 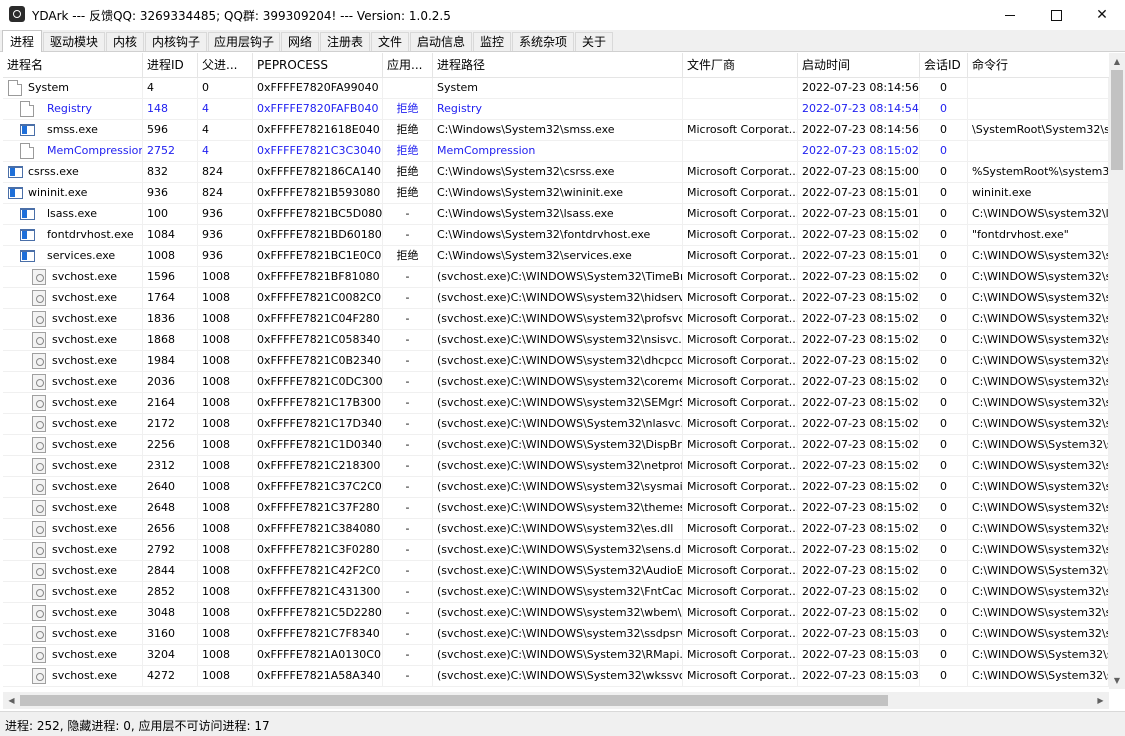 What do you see at coordinates (1056, 15) in the screenshot?
I see `maximize-button` at bounding box center [1056, 15].